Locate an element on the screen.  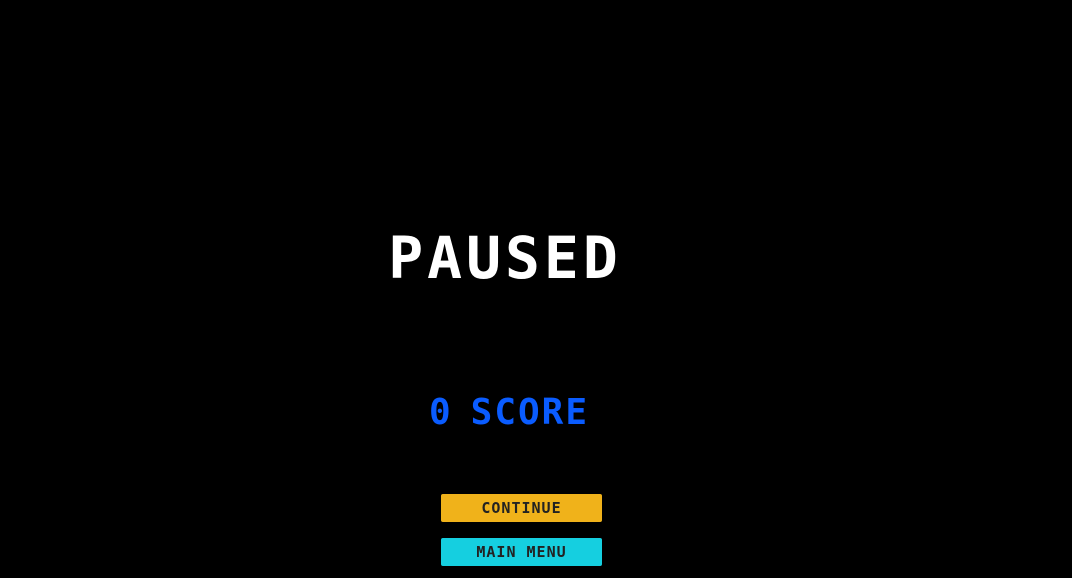
score-value: 0 is located at coordinates (440, 412).